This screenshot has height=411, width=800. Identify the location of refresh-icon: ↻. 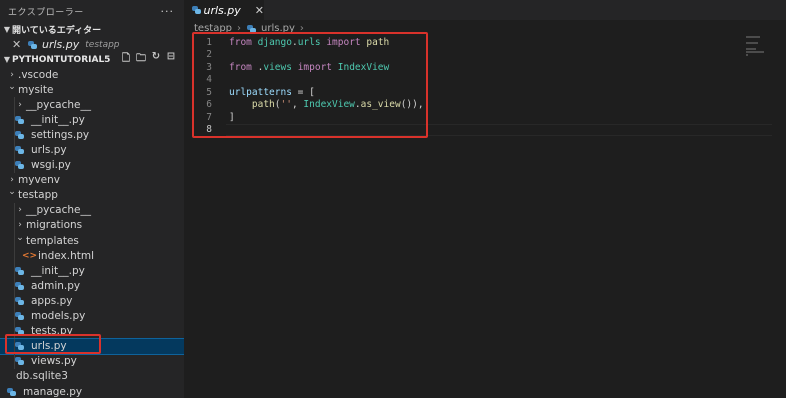
(156, 59).